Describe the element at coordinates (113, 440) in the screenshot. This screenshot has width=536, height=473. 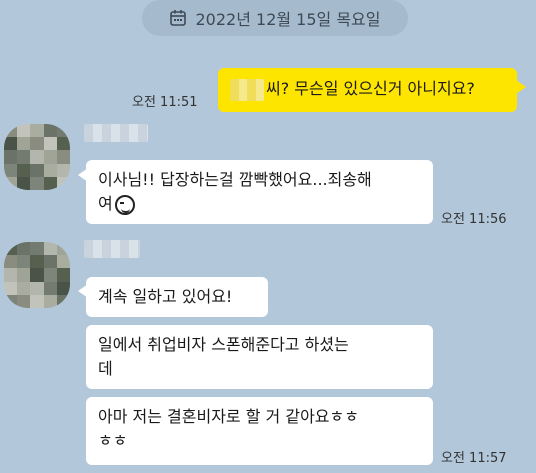
I see `message-text: ㅎㅎ` at that location.